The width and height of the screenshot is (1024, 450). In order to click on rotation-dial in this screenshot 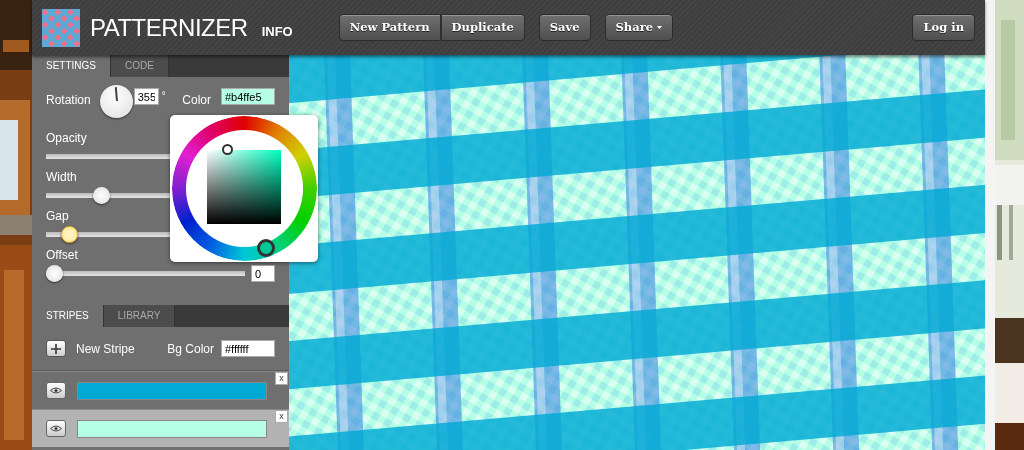, I will do `click(116, 101)`.